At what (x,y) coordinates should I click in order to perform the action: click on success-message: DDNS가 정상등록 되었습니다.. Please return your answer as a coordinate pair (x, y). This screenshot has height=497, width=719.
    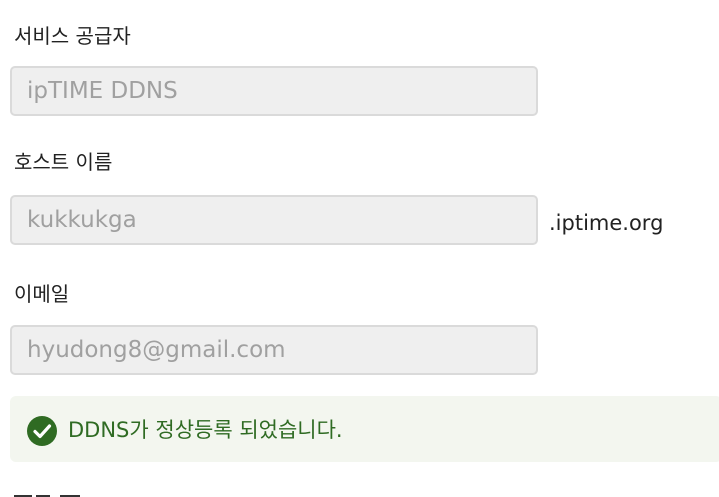
    Looking at the image, I should click on (205, 430).